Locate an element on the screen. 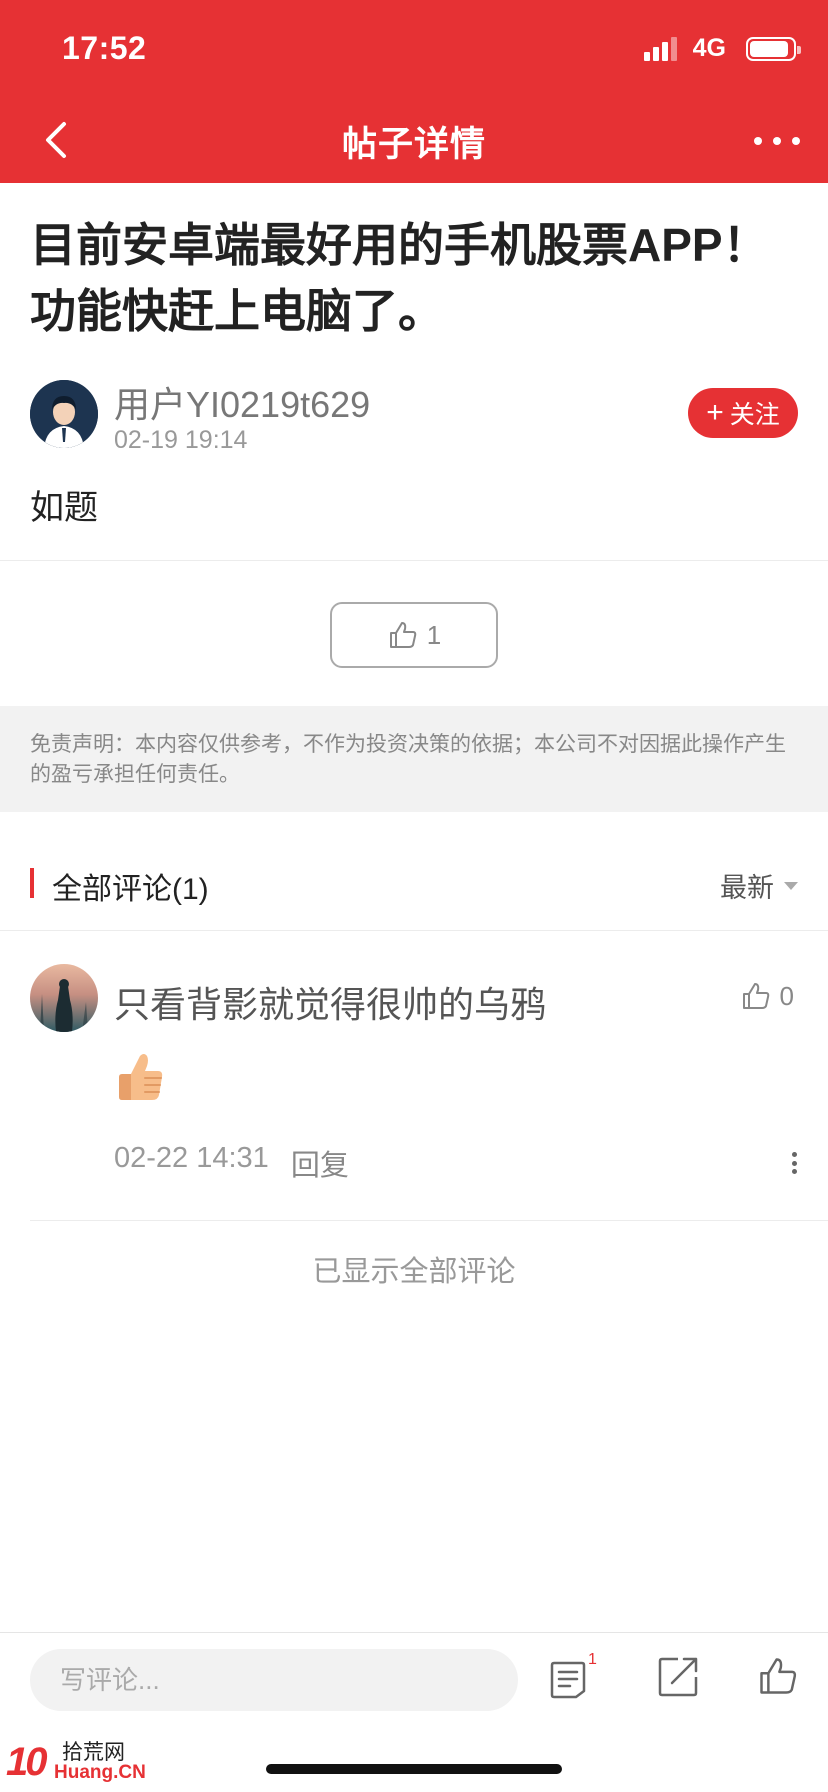 The height and width of the screenshot is (1792, 828). status-time: 17:52 is located at coordinates (104, 48).